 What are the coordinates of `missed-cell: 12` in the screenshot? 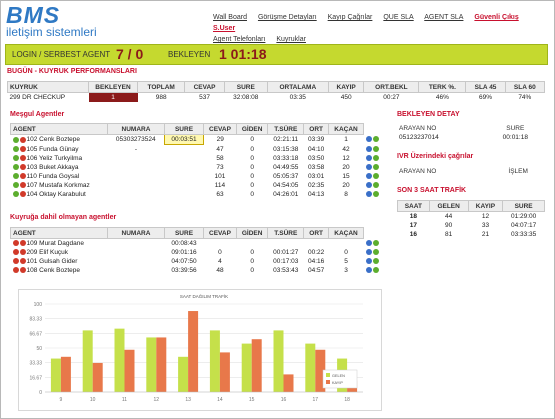 It's located at (346, 158).